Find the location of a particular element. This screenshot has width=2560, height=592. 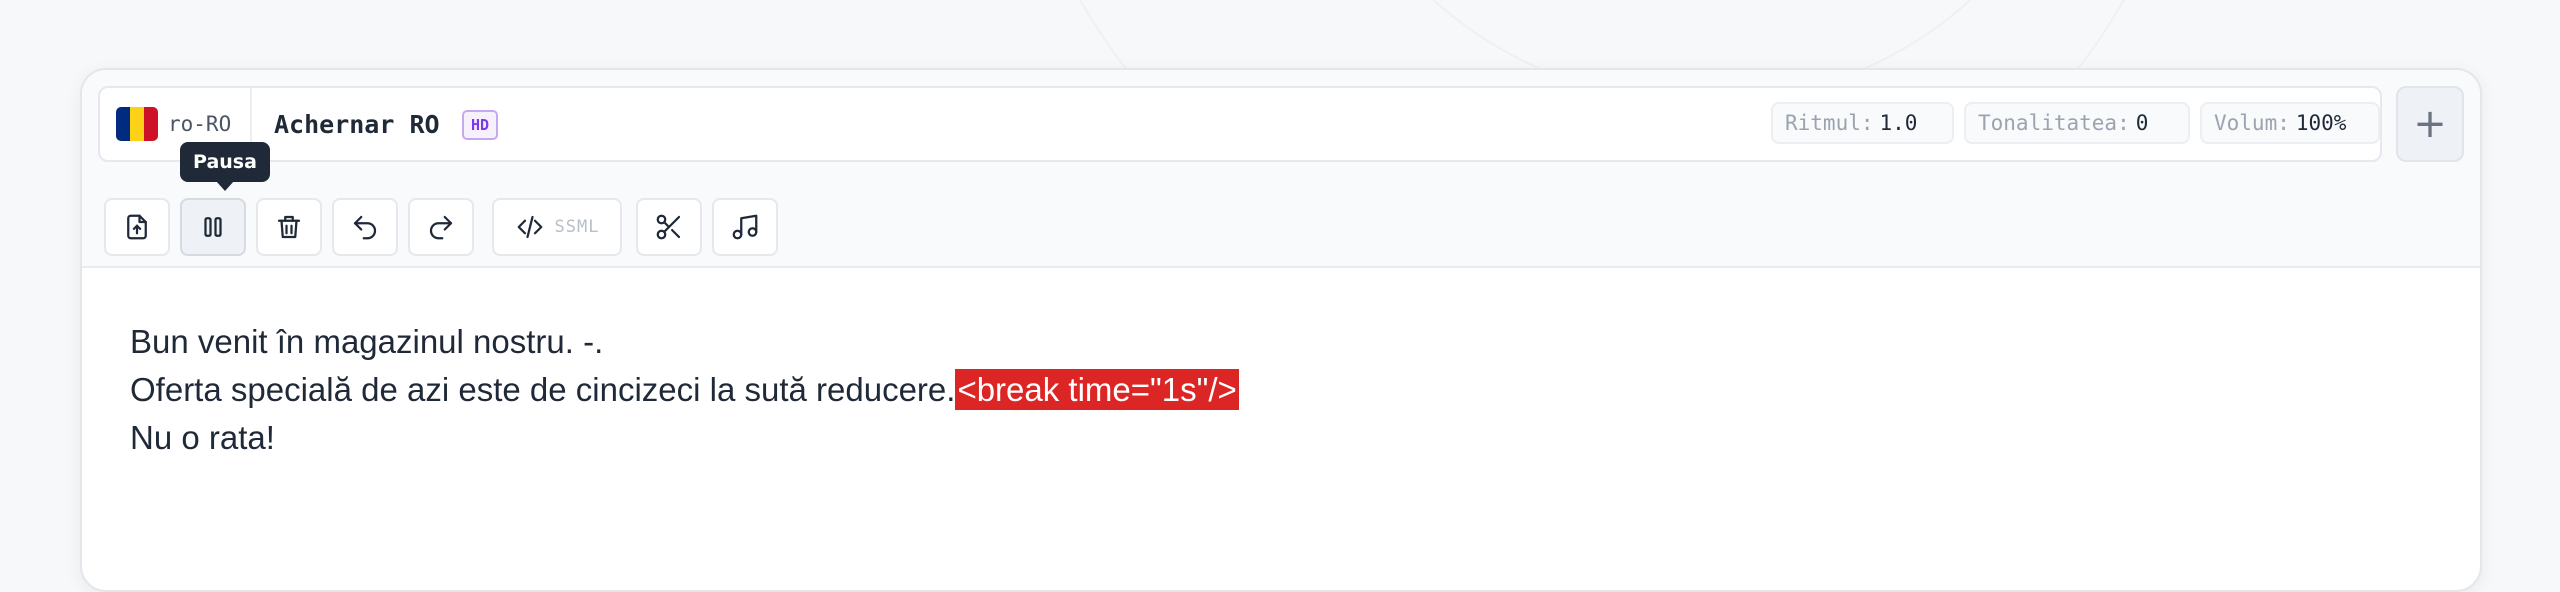

pause-icon is located at coordinates (213, 227).